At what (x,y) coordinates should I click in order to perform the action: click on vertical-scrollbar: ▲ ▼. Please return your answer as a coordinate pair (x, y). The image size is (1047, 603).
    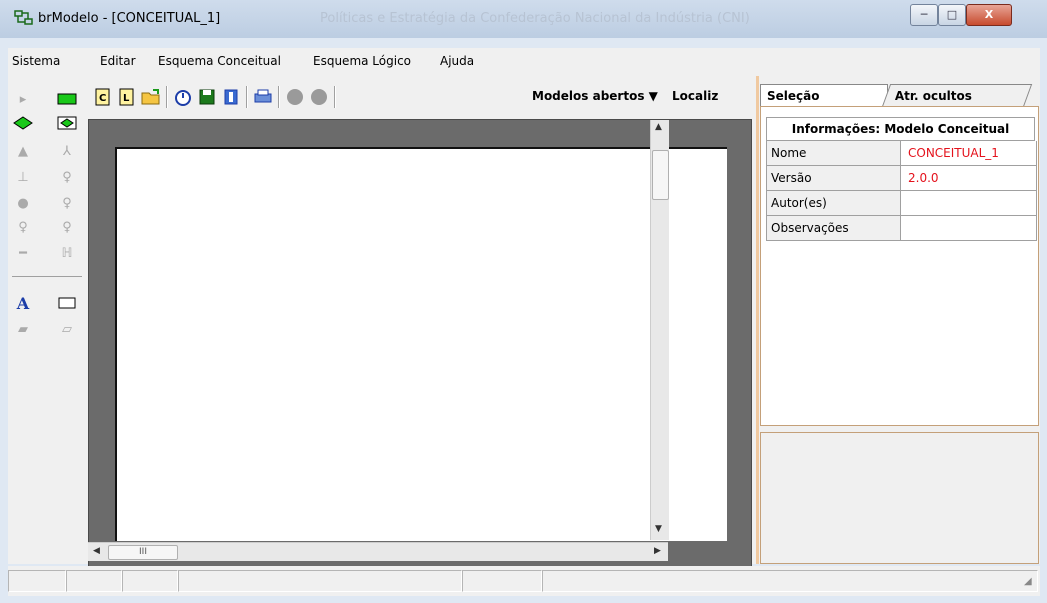
    Looking at the image, I should click on (659, 330).